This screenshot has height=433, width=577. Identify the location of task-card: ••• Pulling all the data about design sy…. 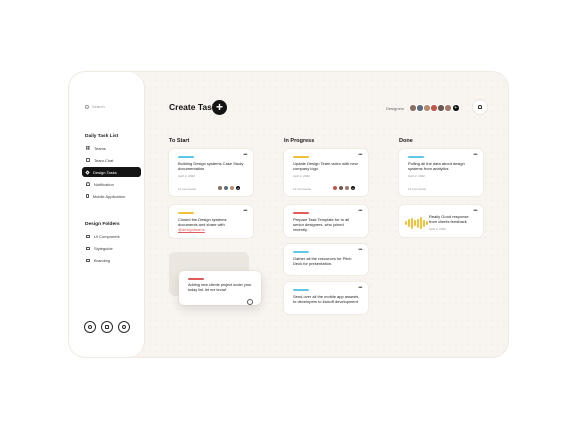
(441, 172).